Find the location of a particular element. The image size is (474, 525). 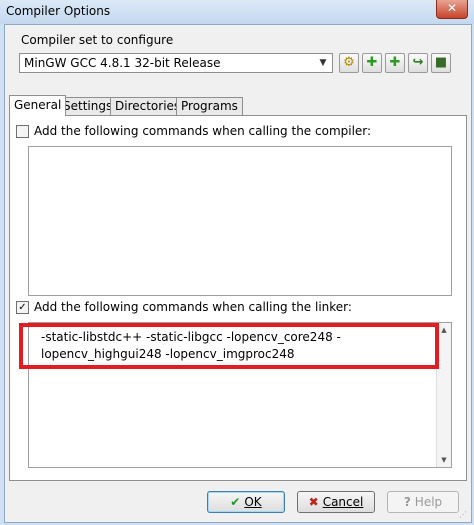

tab-programs: Programs is located at coordinates (209, 106).